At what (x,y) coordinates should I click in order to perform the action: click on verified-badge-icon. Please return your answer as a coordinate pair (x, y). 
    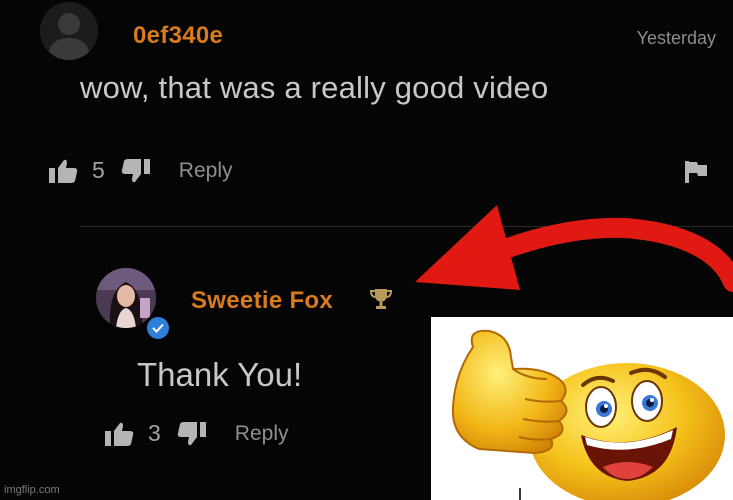
    Looking at the image, I should click on (158, 328).